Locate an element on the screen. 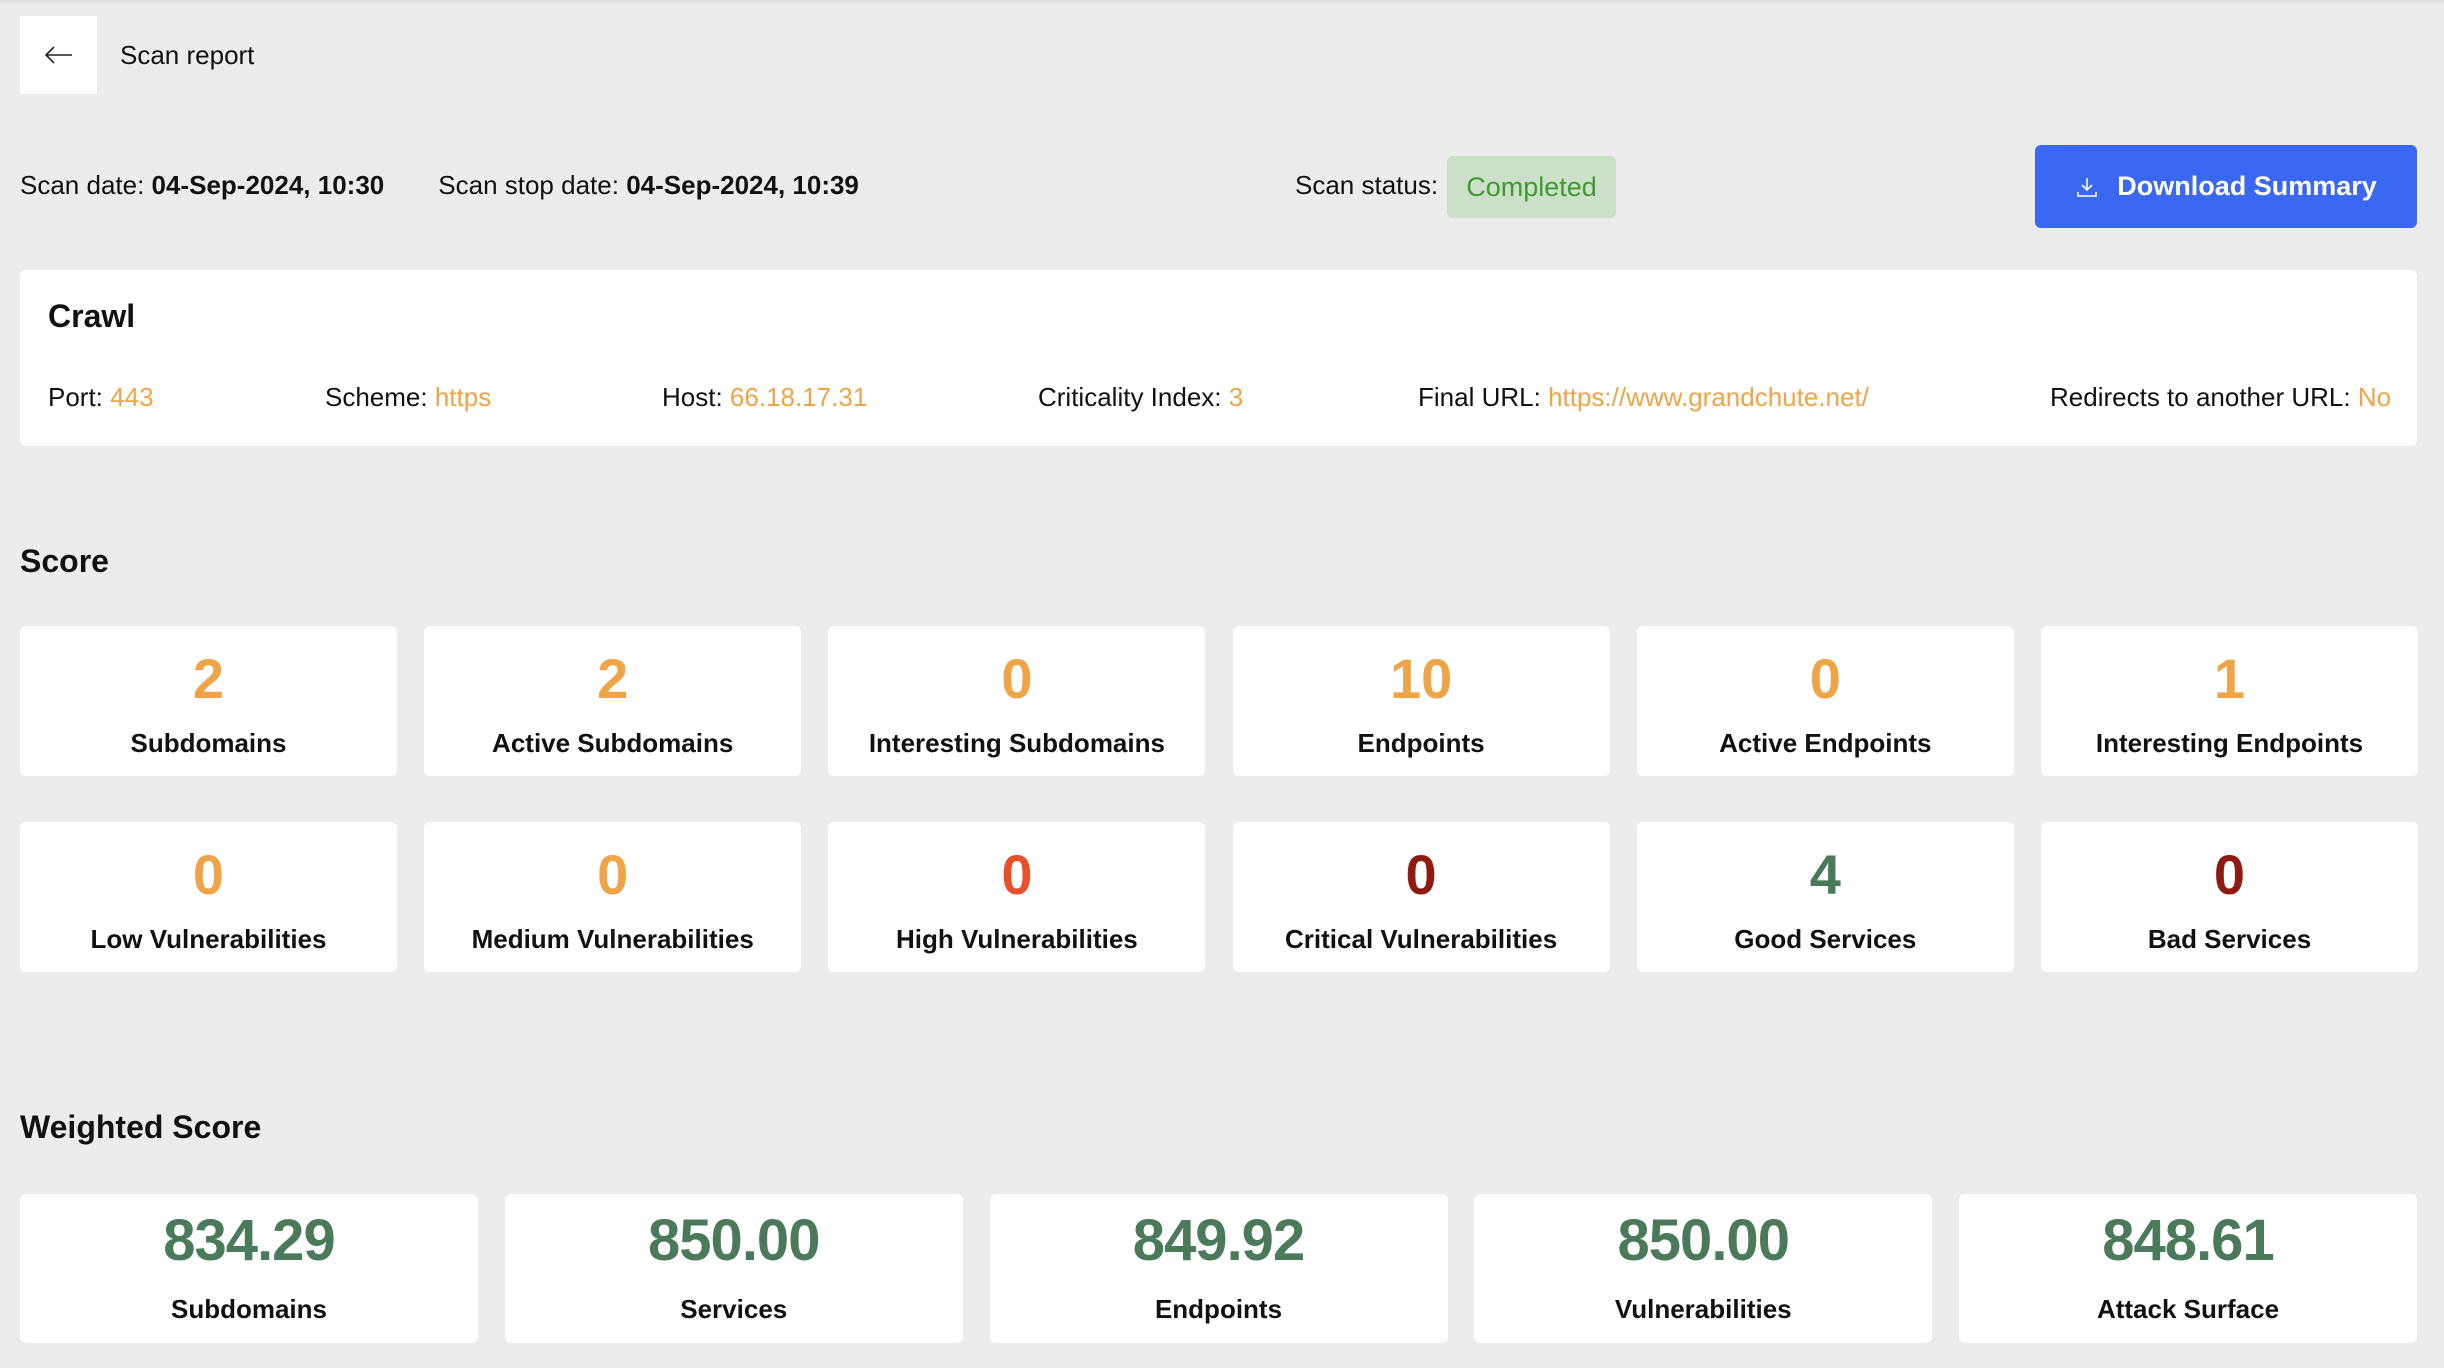  weighted-card-attack-surface: 848.61 Attack Surface is located at coordinates (2188, 1268).